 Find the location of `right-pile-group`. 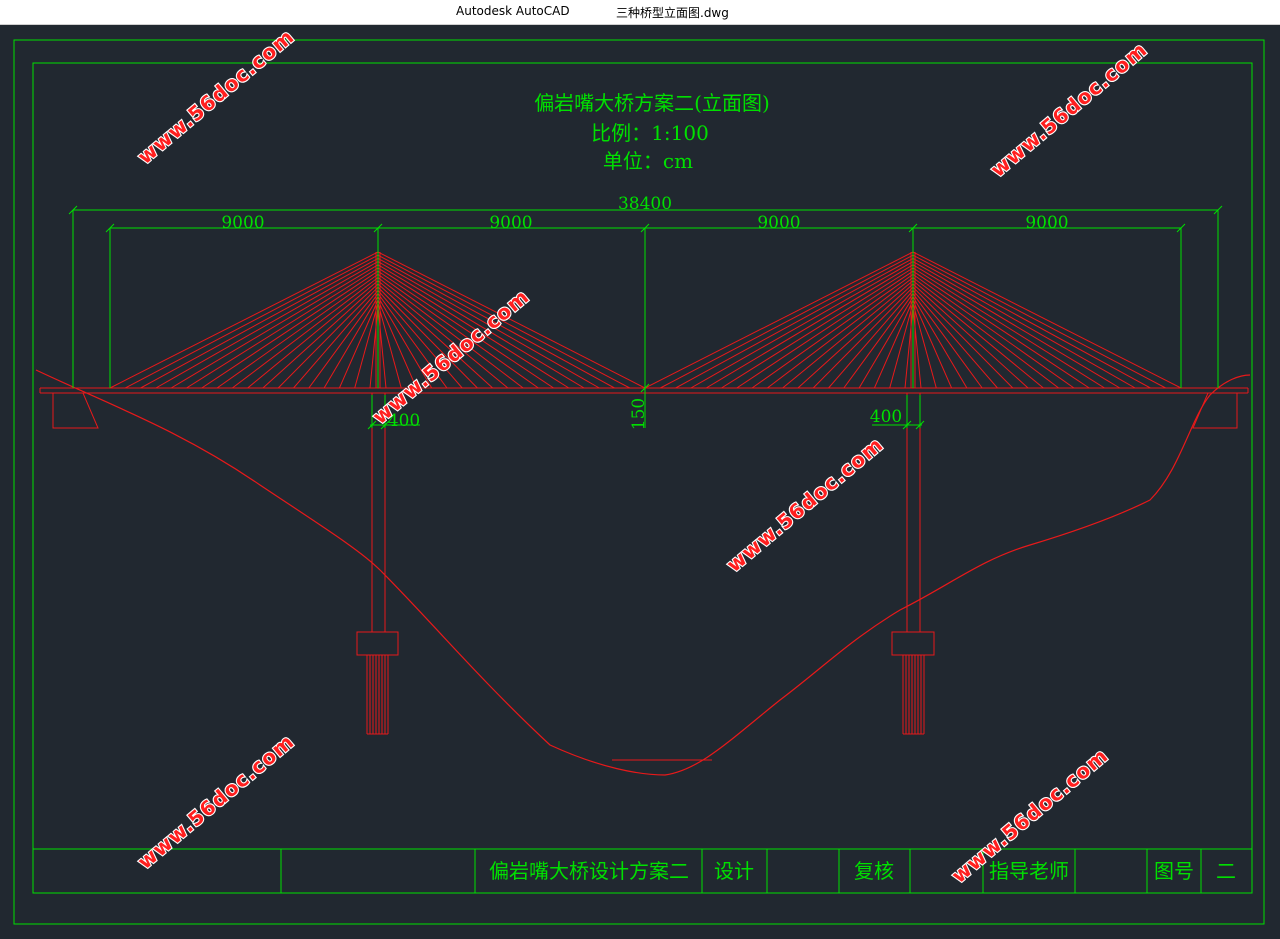

right-pile-group is located at coordinates (913, 695).